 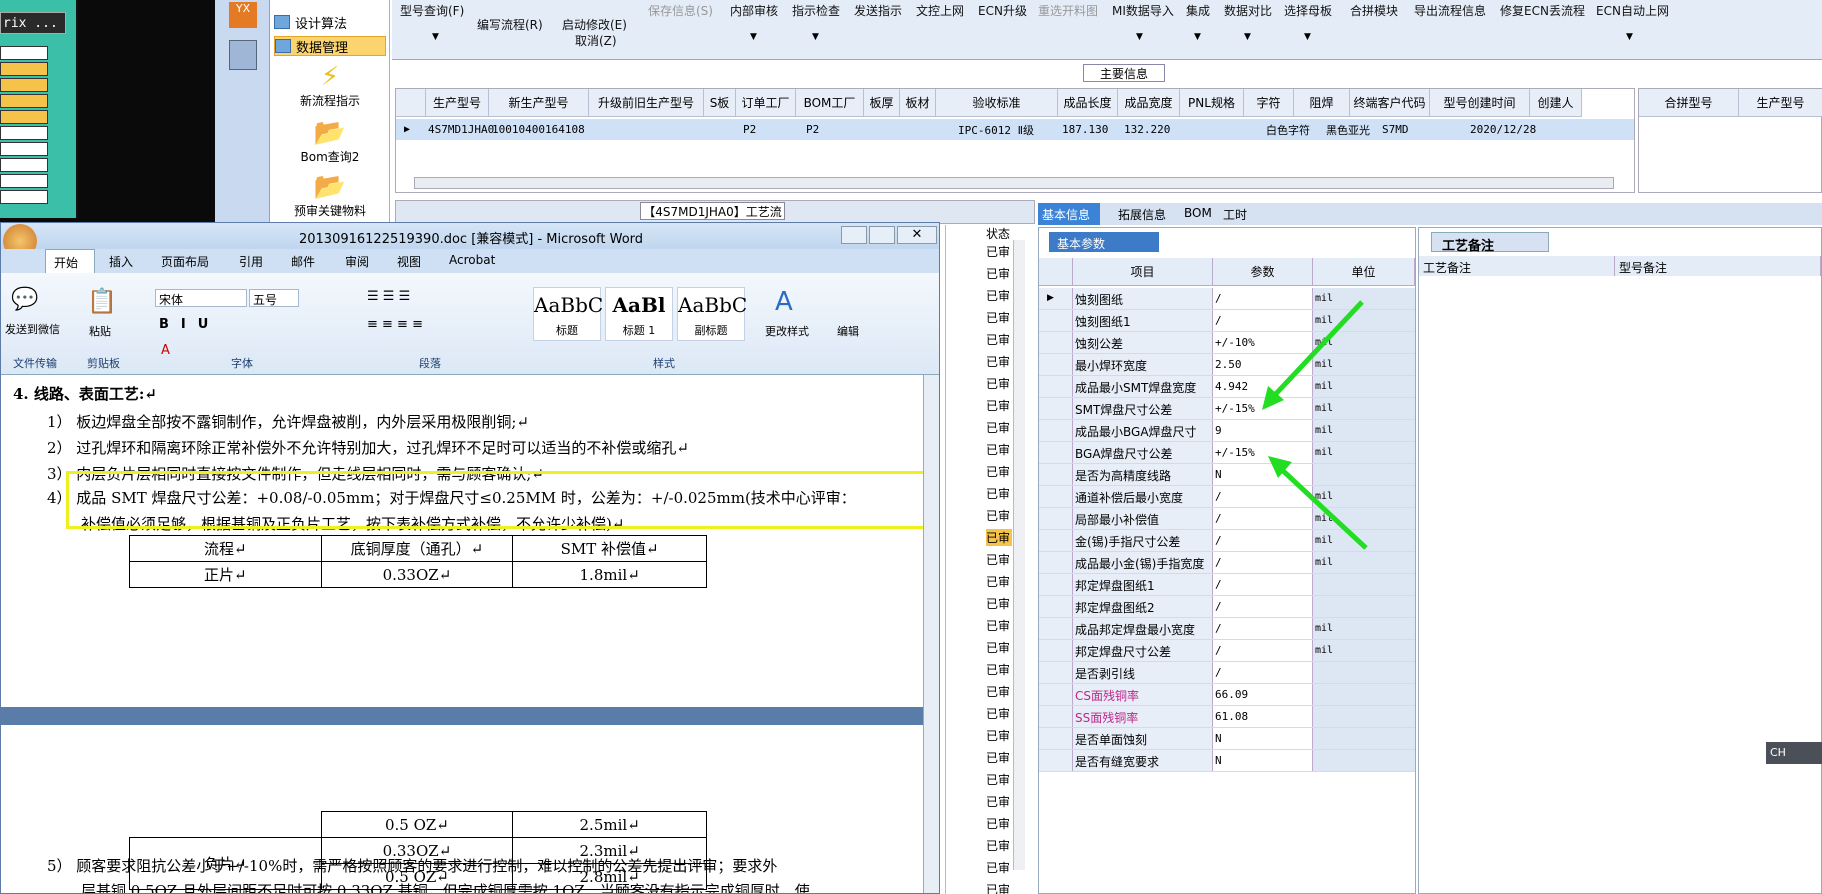 What do you see at coordinates (1315, 425) in the screenshot?
I see `annotation-arrows` at bounding box center [1315, 425].